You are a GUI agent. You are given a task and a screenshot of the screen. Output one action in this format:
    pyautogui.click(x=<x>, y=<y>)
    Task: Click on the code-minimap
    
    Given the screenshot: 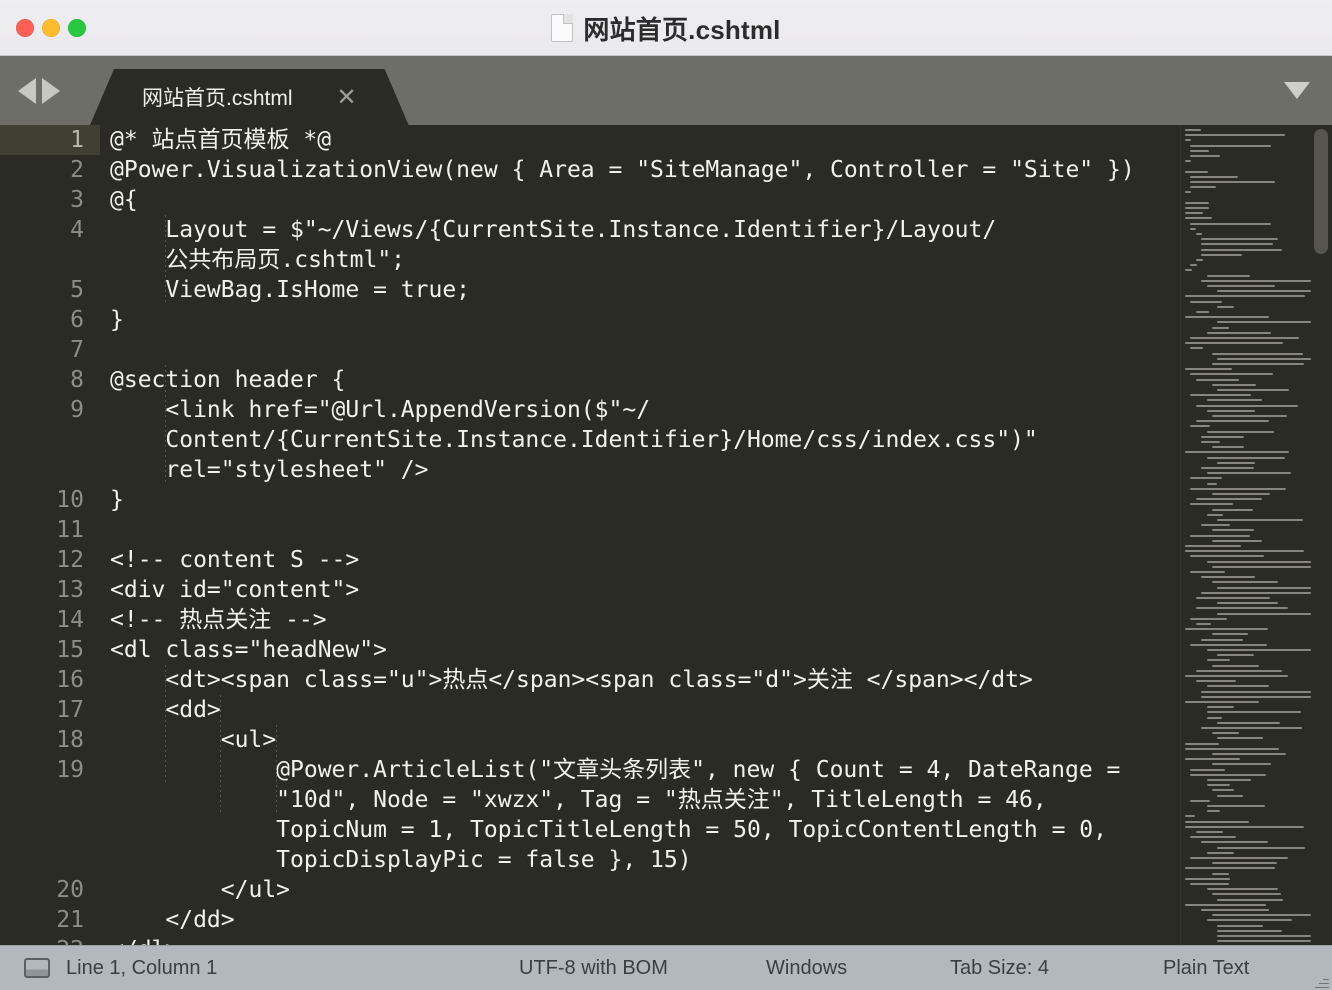 What is the action you would take?
    pyautogui.click(x=1256, y=535)
    